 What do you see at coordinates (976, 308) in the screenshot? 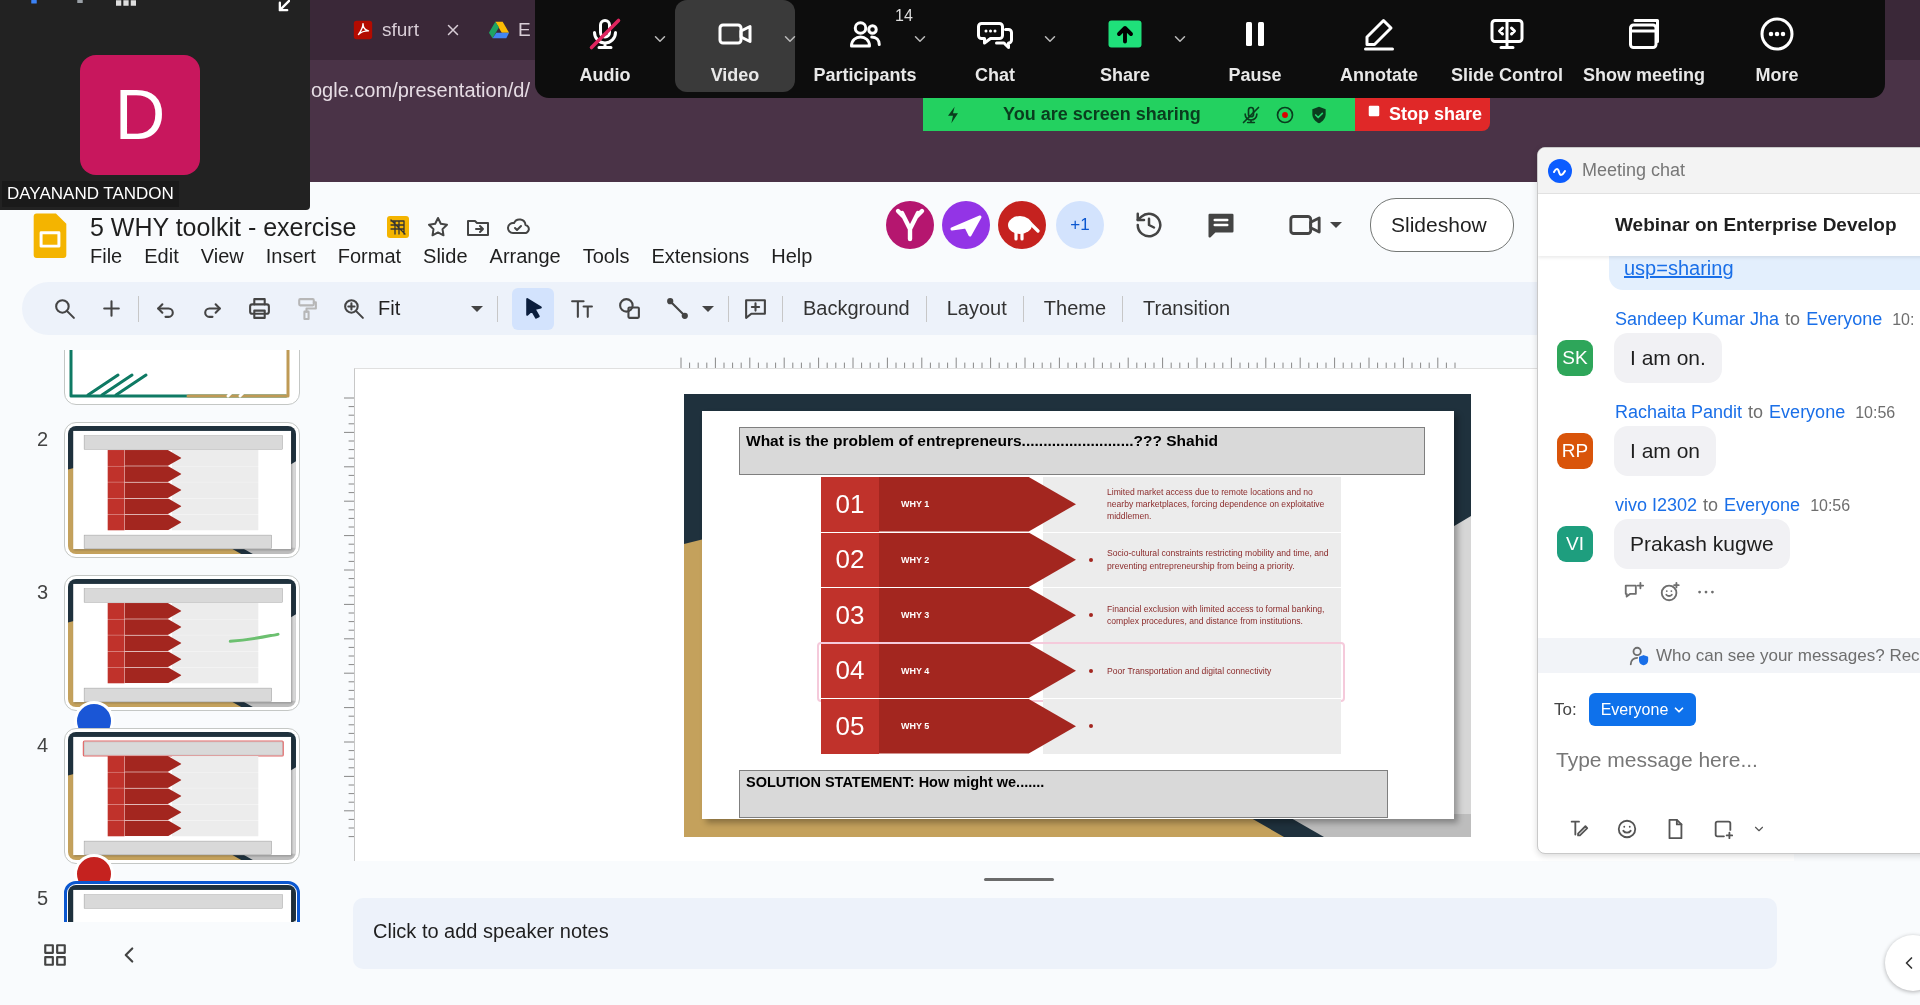
I see `toolbar-button: Layout` at bounding box center [976, 308].